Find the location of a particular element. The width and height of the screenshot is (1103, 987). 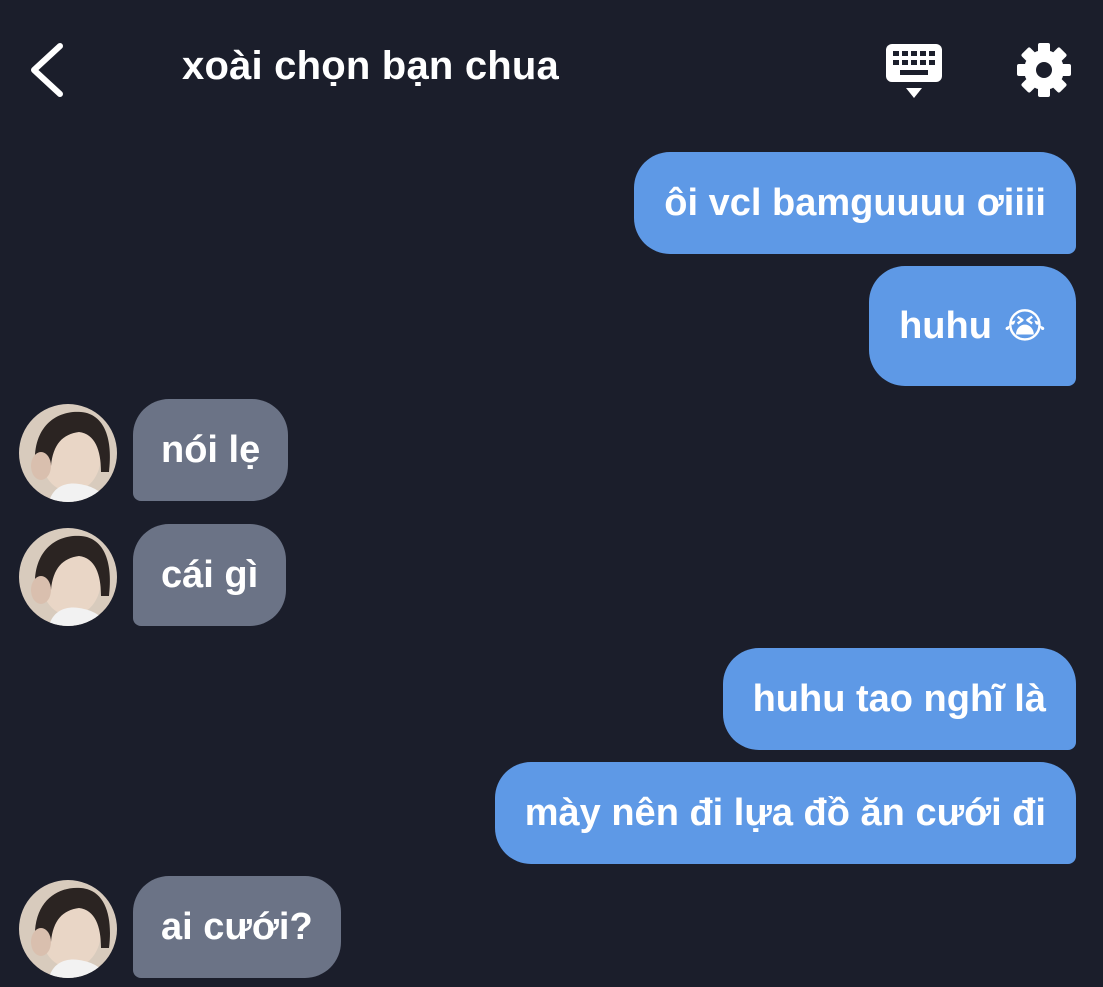

crying-face-emoji: 😭 is located at coordinates (1024, 325).